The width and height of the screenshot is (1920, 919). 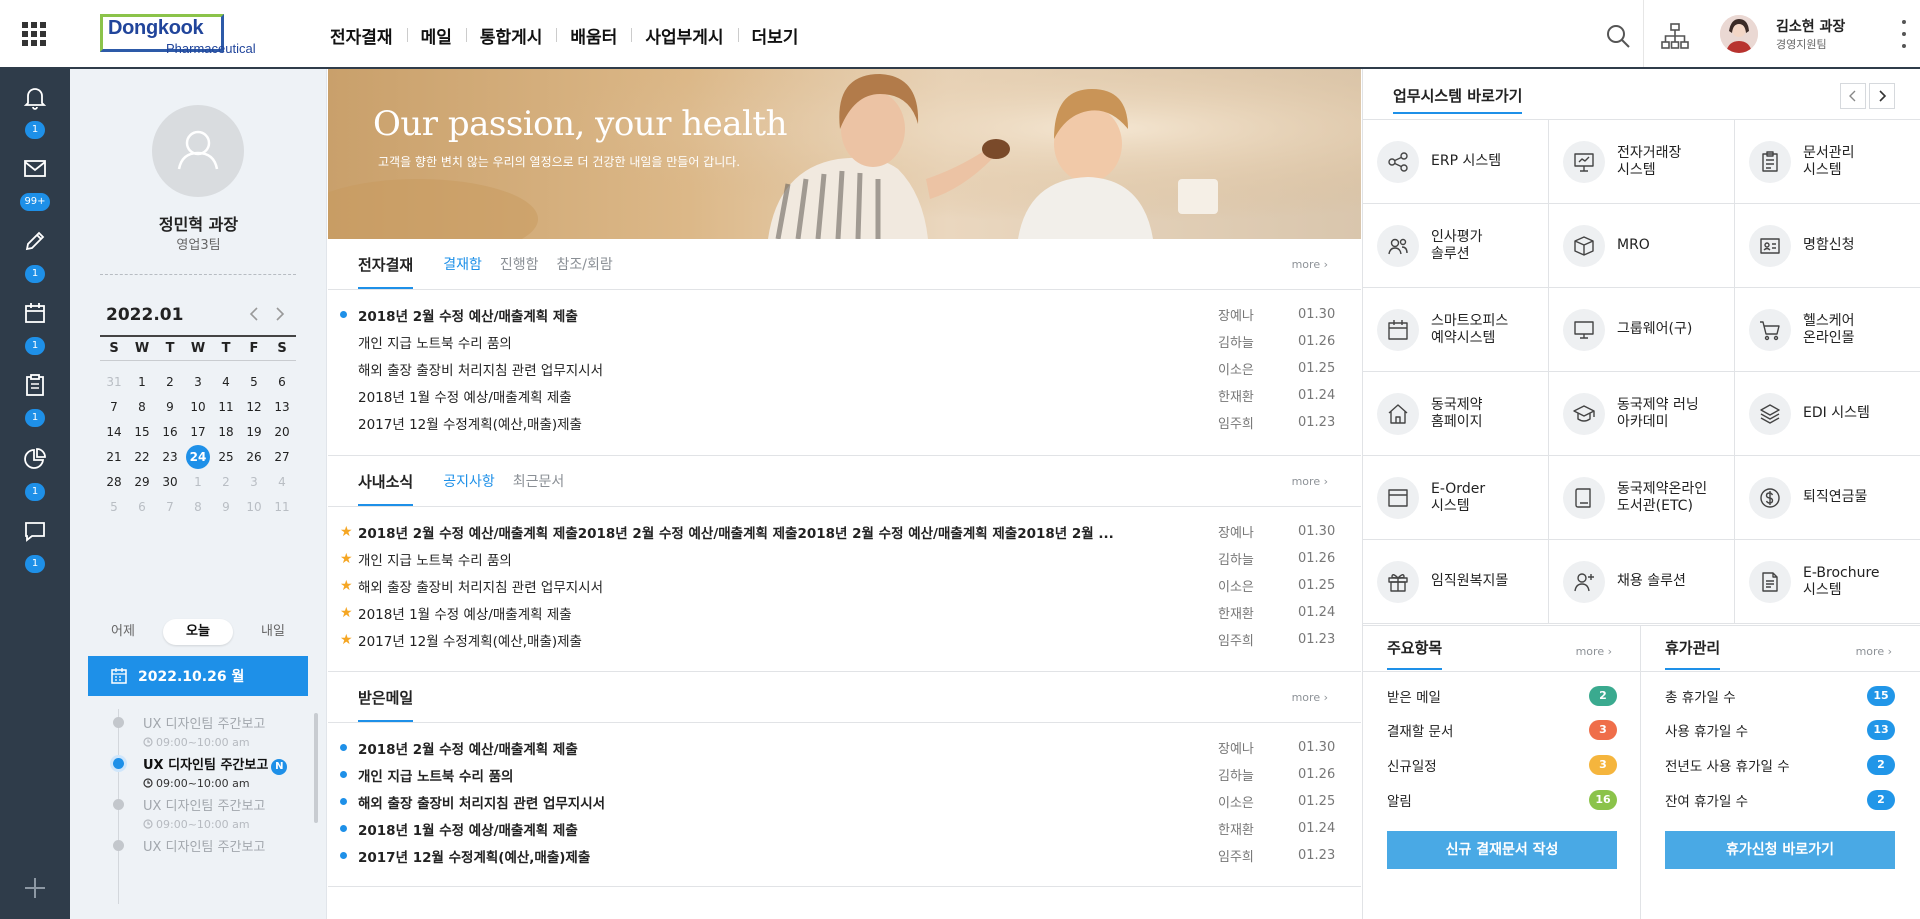 What do you see at coordinates (1502, 850) in the screenshot?
I see `new-approval-button: 신규 결재문서 작성` at bounding box center [1502, 850].